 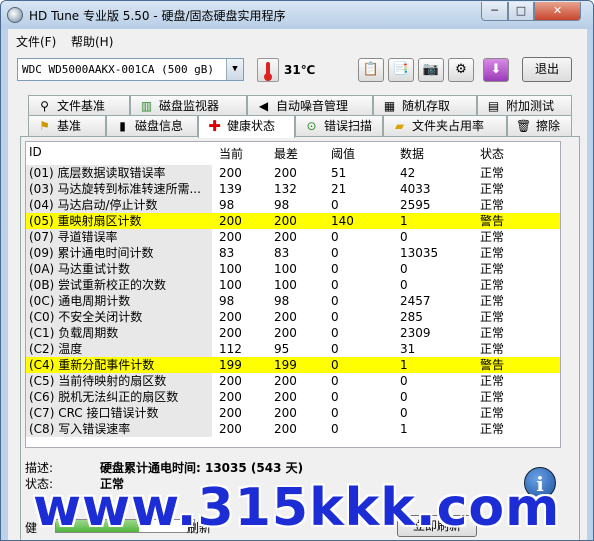 I want to click on cell-current: 139, so click(x=230, y=189).